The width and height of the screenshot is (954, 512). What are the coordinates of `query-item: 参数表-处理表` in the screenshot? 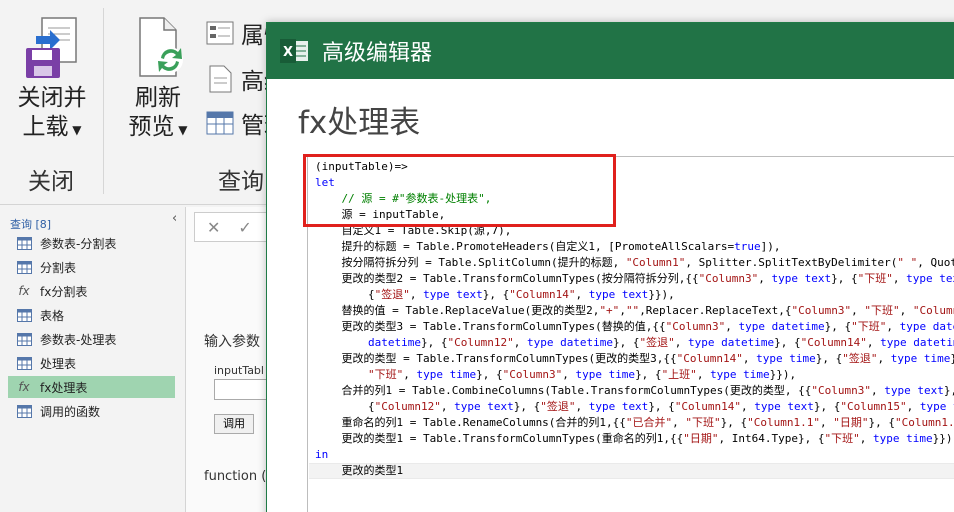 It's located at (91, 339).